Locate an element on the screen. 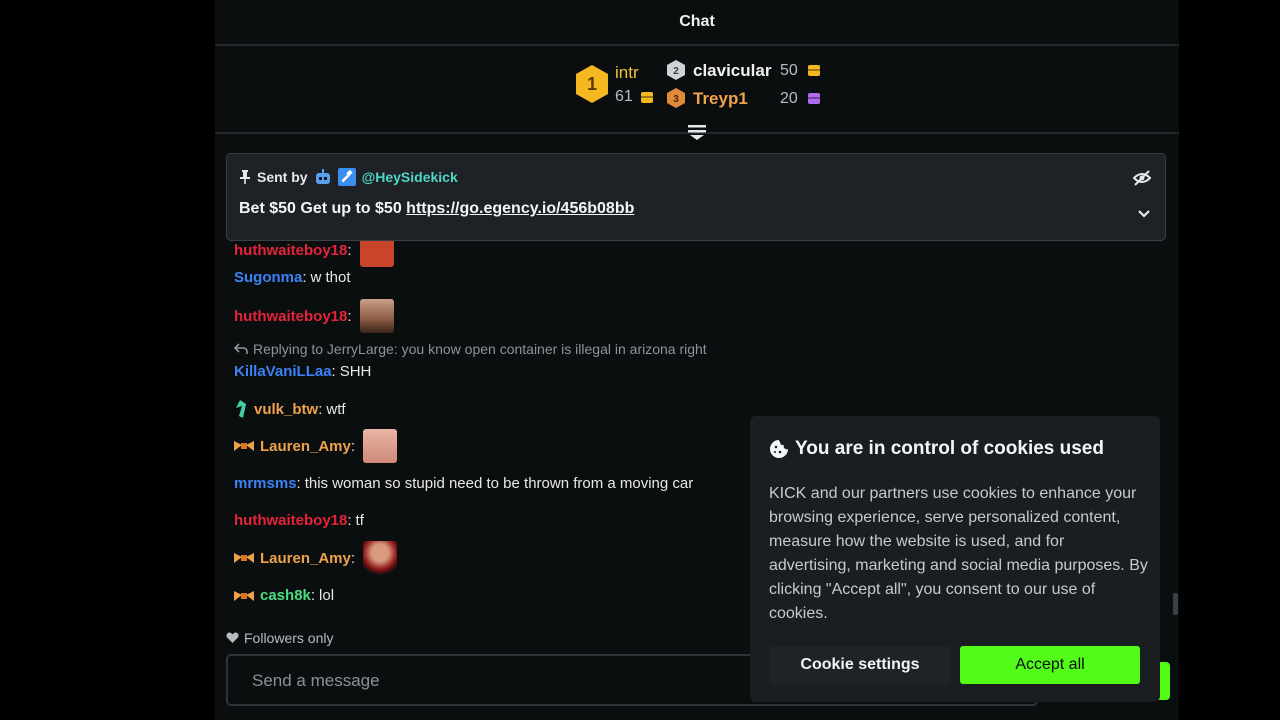 Image resolution: width=1280 pixels, height=720 pixels. leader-2-name: clavicular is located at coordinates (732, 71).